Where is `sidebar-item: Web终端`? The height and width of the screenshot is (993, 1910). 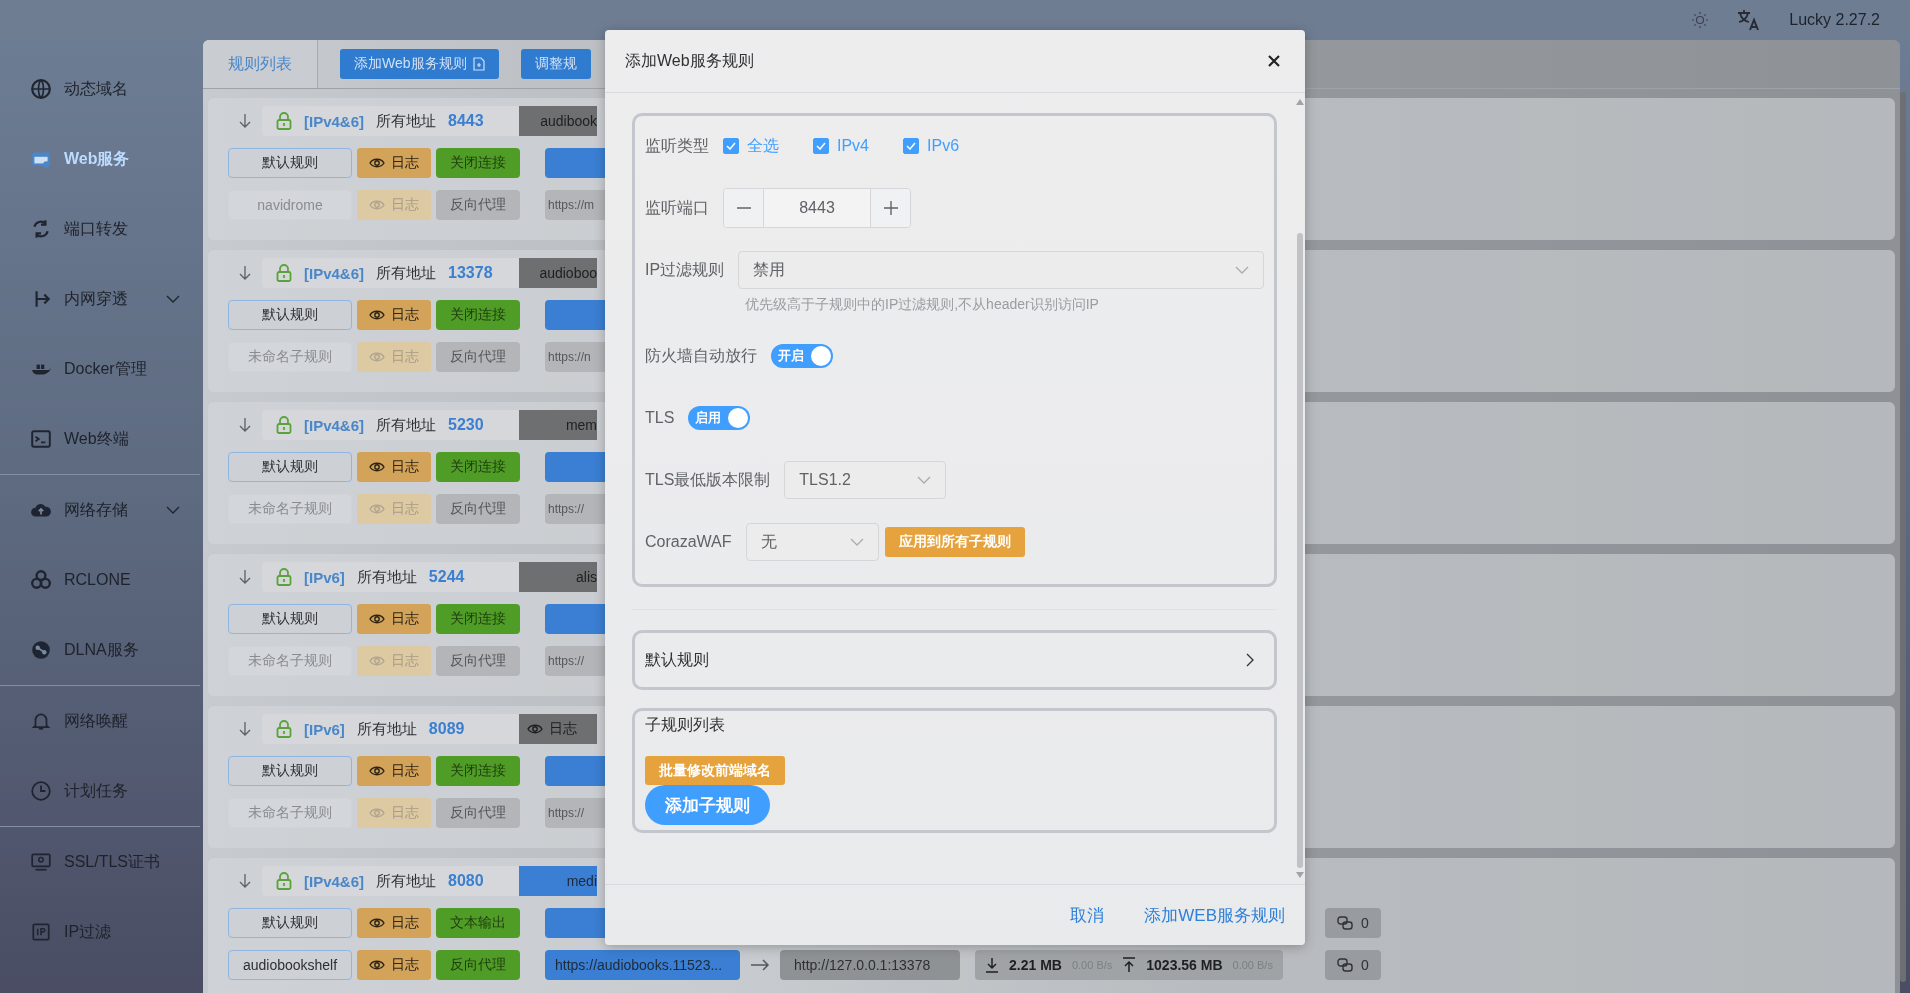 sidebar-item: Web终端 is located at coordinates (100, 439).